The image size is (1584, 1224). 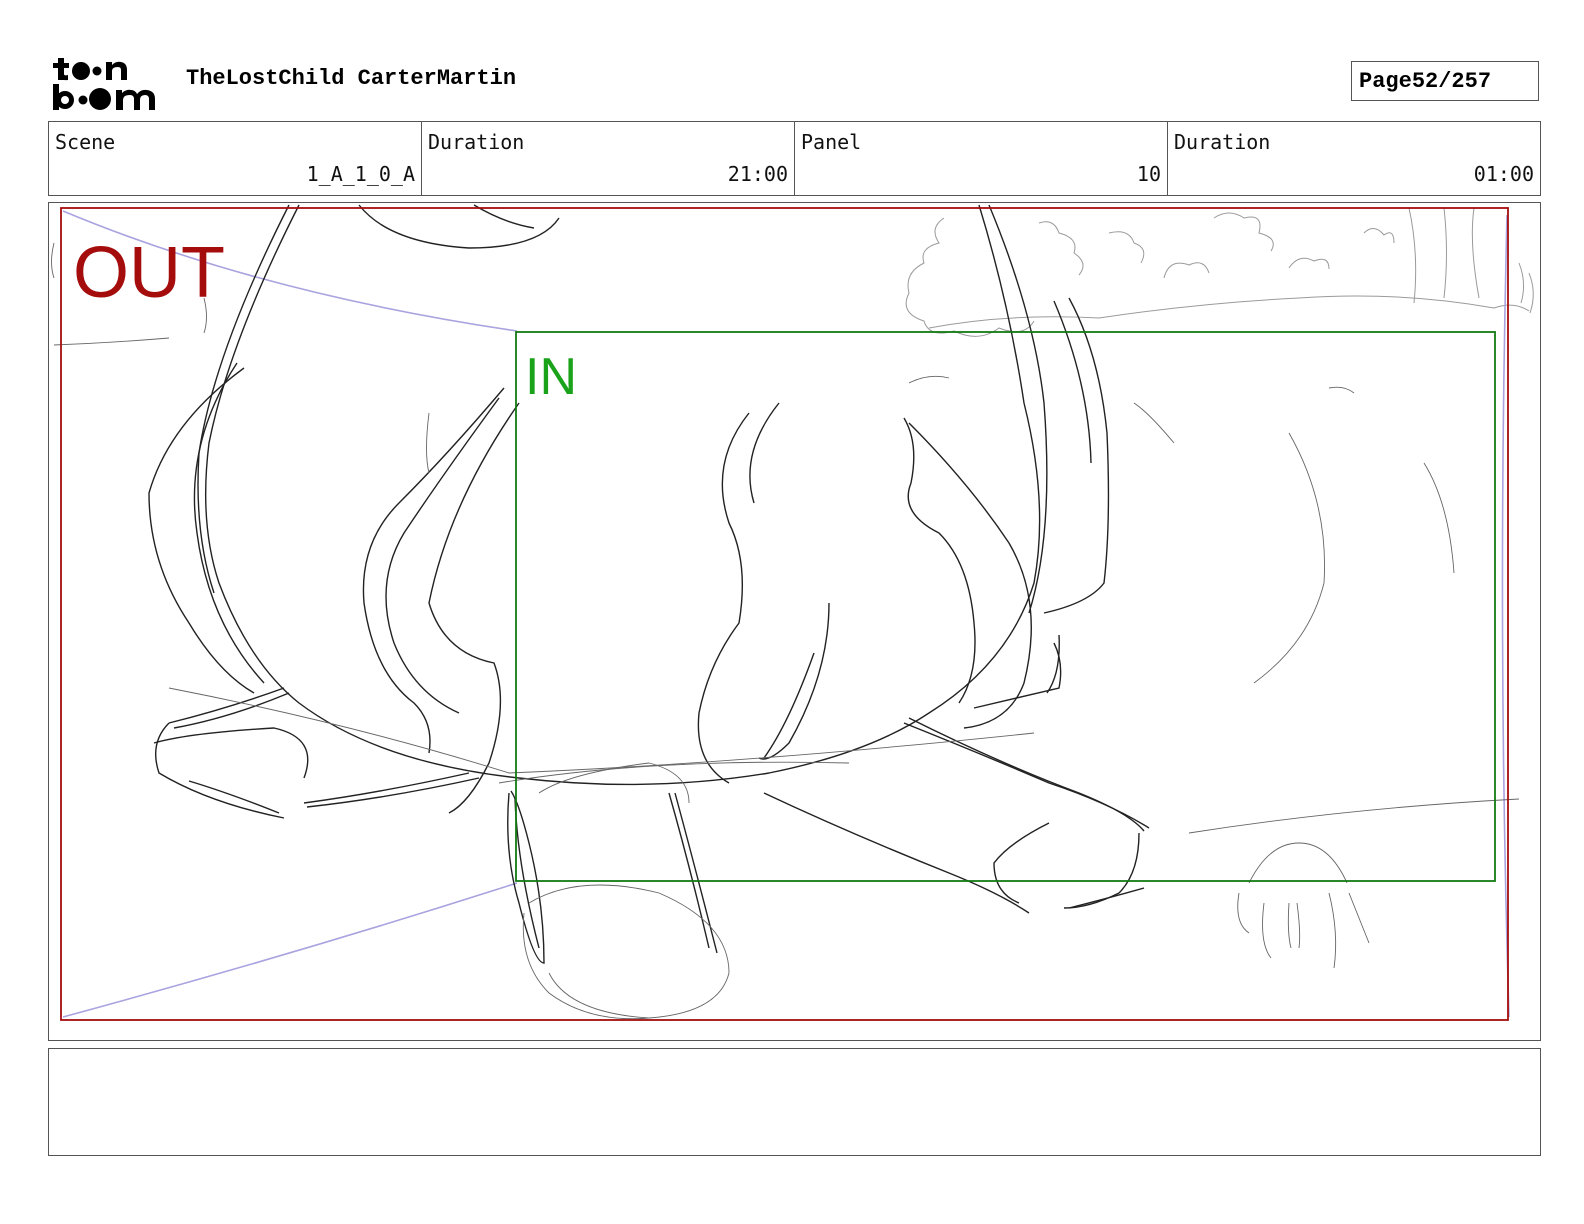 What do you see at coordinates (1222, 142) in the screenshot?
I see `panel-duration-label: Duration` at bounding box center [1222, 142].